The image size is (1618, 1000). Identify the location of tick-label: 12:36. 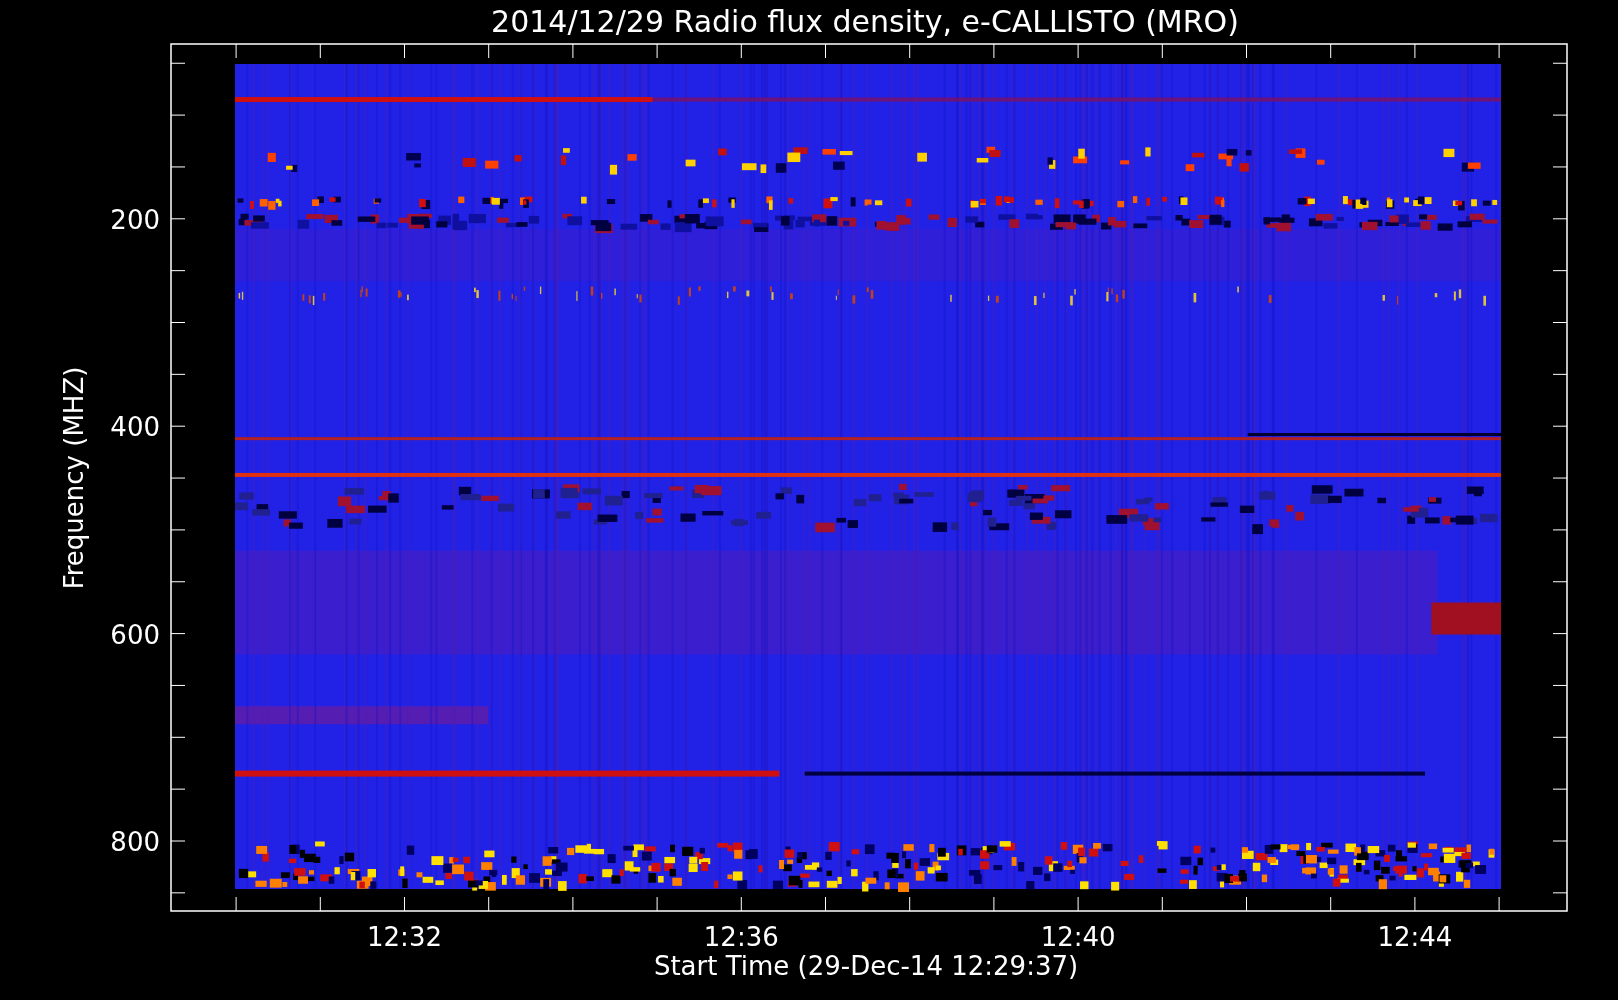
(741, 937).